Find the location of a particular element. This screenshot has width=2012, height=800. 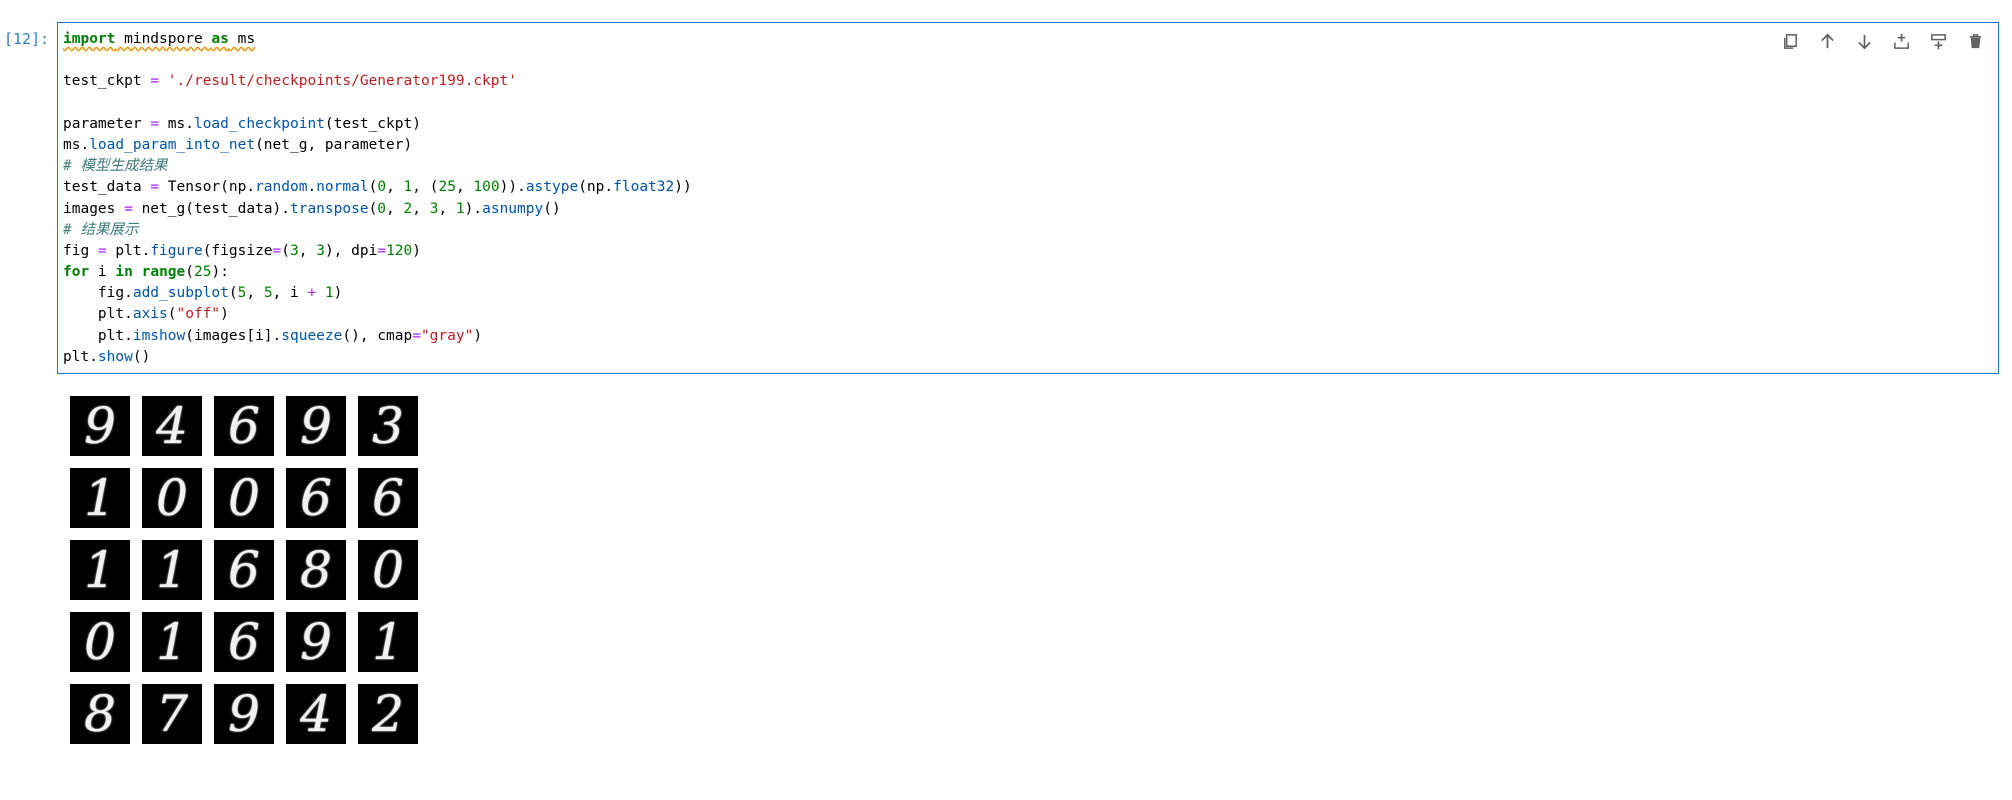

code-line-1: import mindspore as ms is located at coordinates (159, 39).